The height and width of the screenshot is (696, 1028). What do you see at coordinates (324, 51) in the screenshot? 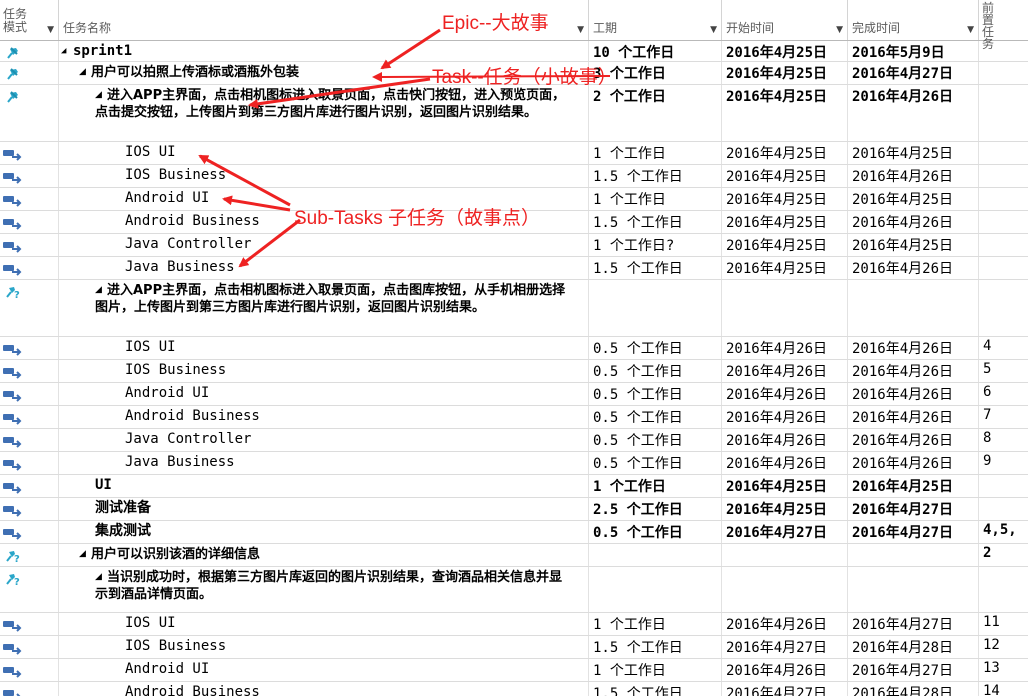
I see `task-name-cell: ◢ sprint1` at bounding box center [324, 51].